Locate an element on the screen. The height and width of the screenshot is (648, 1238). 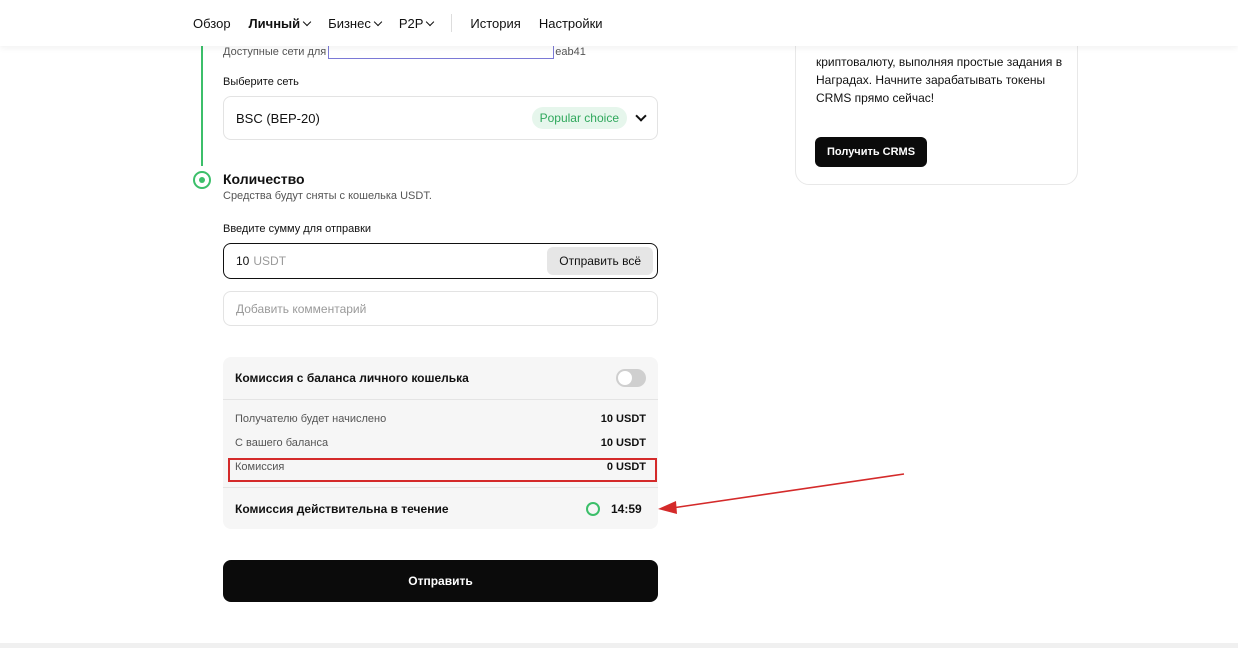
nav-item-label: Личный is located at coordinates (274, 23).